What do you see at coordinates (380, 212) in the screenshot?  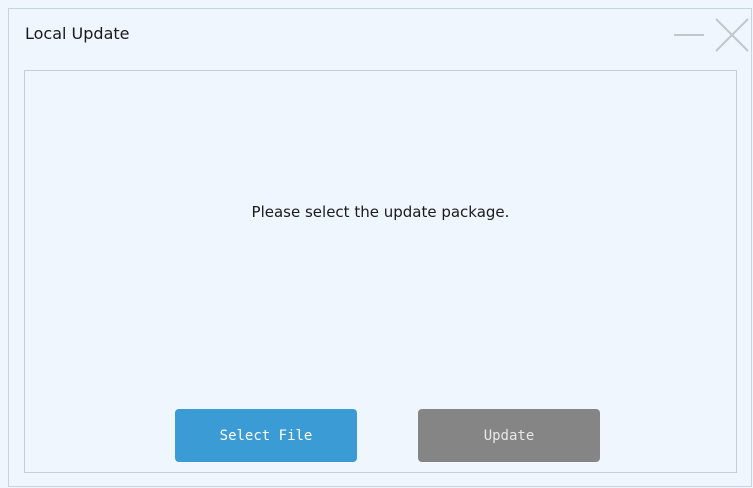 I see `instruction-message: Please select the update package.` at bounding box center [380, 212].